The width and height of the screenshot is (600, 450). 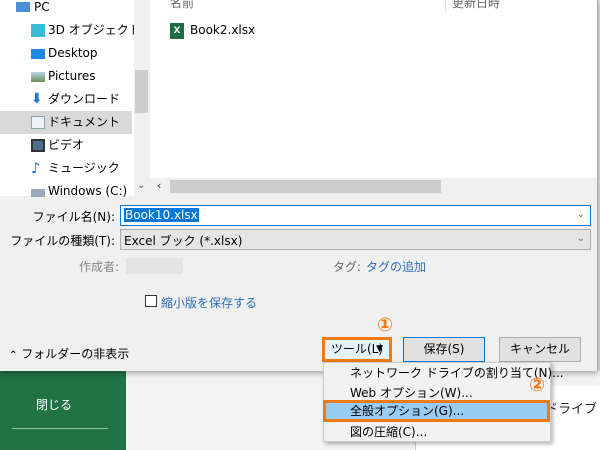 What do you see at coordinates (154, 266) in the screenshot?
I see `author-field` at bounding box center [154, 266].